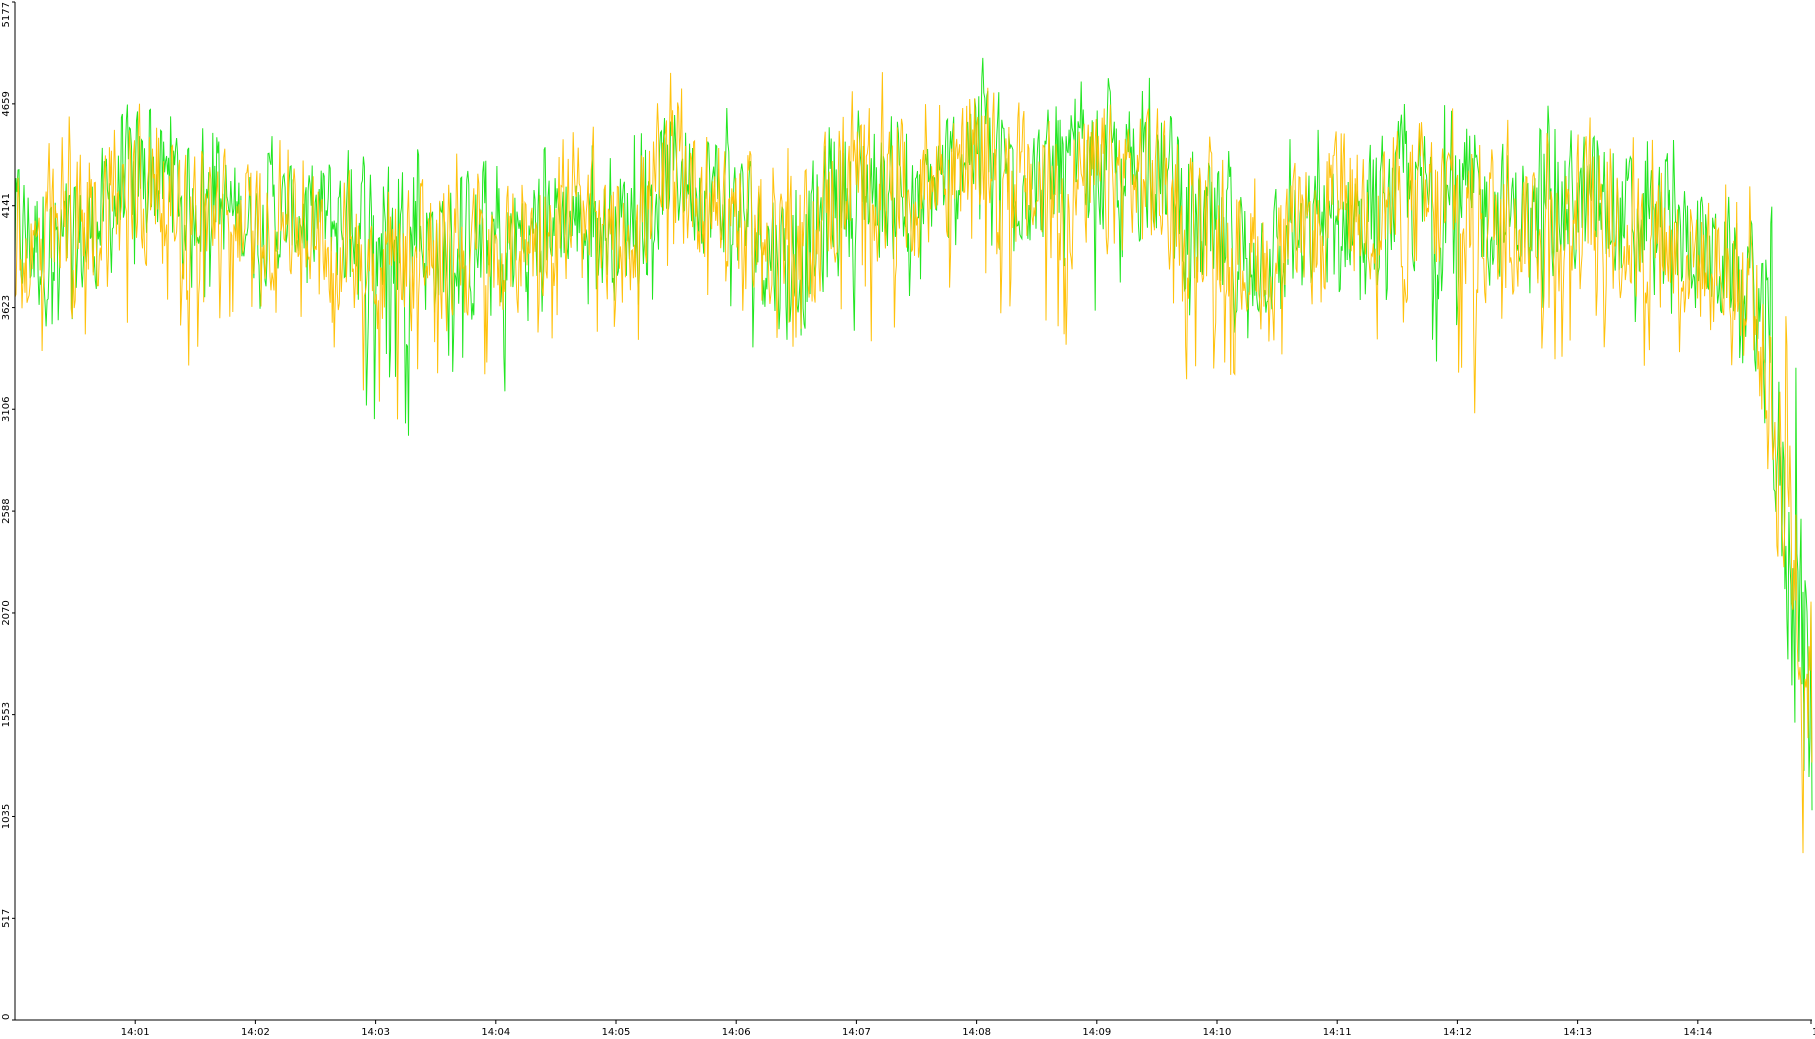 Image resolution: width=1815 pixels, height=1039 pixels. What do you see at coordinates (6, 1017) in the screenshot?
I see `y-tick-label: 0` at bounding box center [6, 1017].